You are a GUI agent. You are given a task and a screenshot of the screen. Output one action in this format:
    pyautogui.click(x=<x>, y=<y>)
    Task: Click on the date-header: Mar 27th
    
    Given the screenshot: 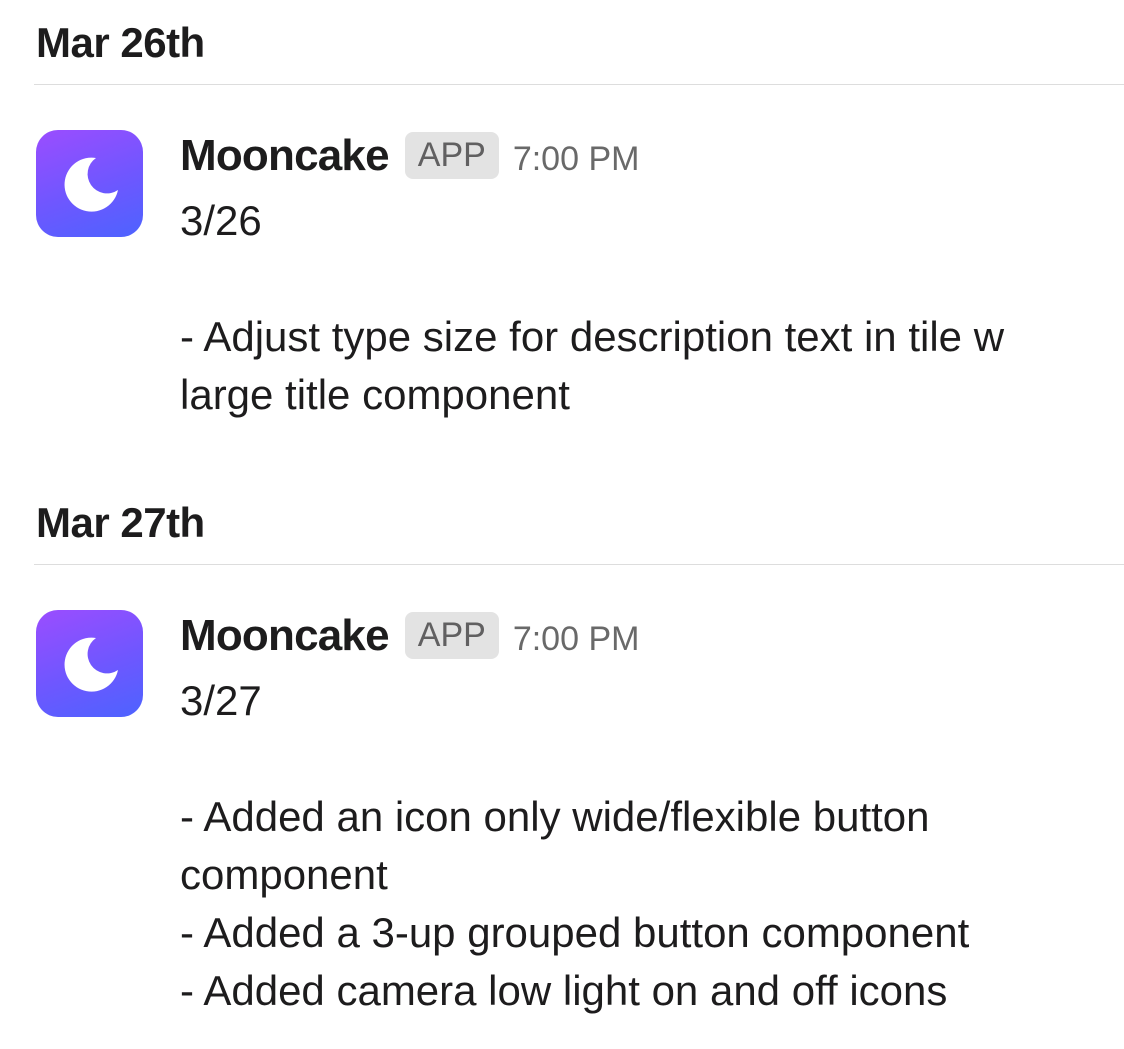 What is the action you would take?
    pyautogui.click(x=120, y=523)
    